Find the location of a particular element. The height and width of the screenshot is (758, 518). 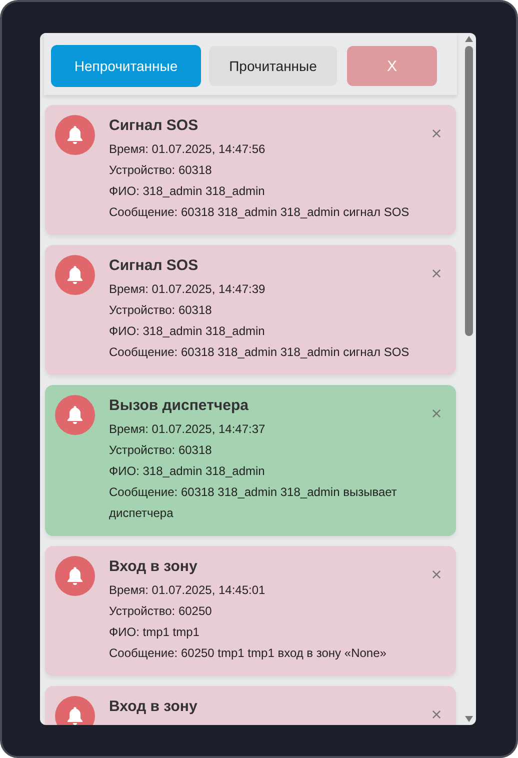

notification-text: ФИО: tmp1 tmp1 is located at coordinates (154, 632).